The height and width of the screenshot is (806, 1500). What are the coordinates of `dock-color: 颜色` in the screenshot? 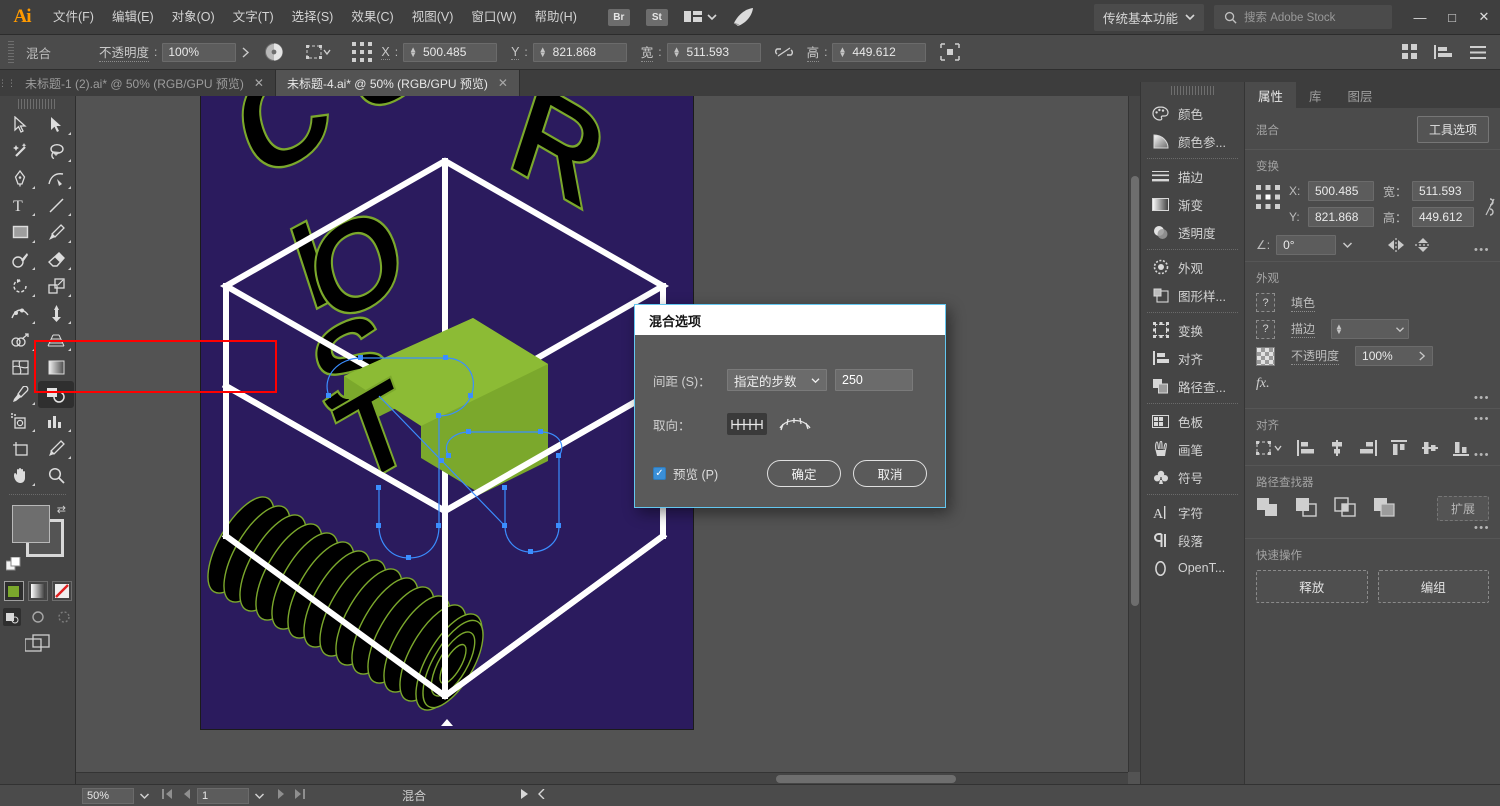 It's located at (1192, 113).